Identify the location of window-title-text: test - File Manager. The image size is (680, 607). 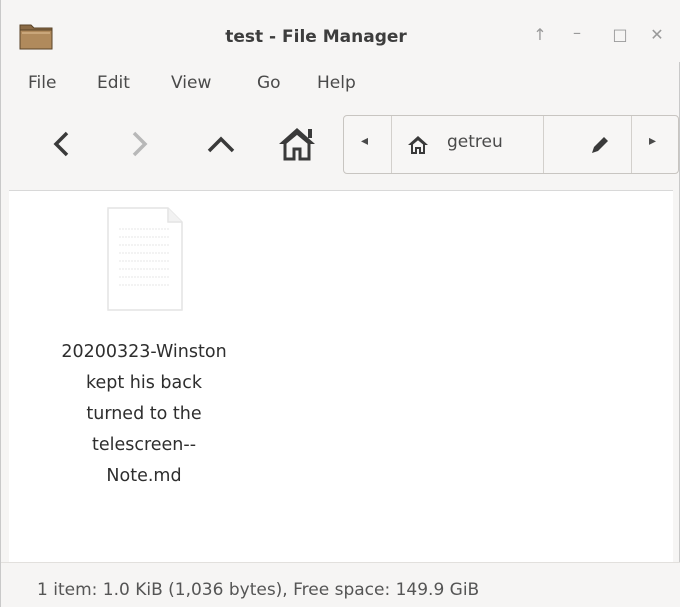
(316, 37).